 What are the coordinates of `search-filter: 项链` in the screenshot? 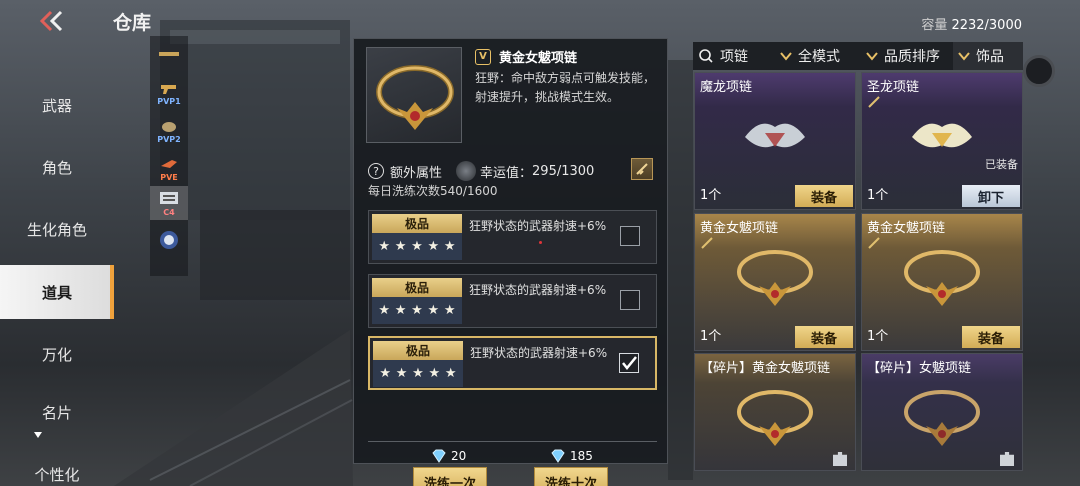 It's located at (734, 56).